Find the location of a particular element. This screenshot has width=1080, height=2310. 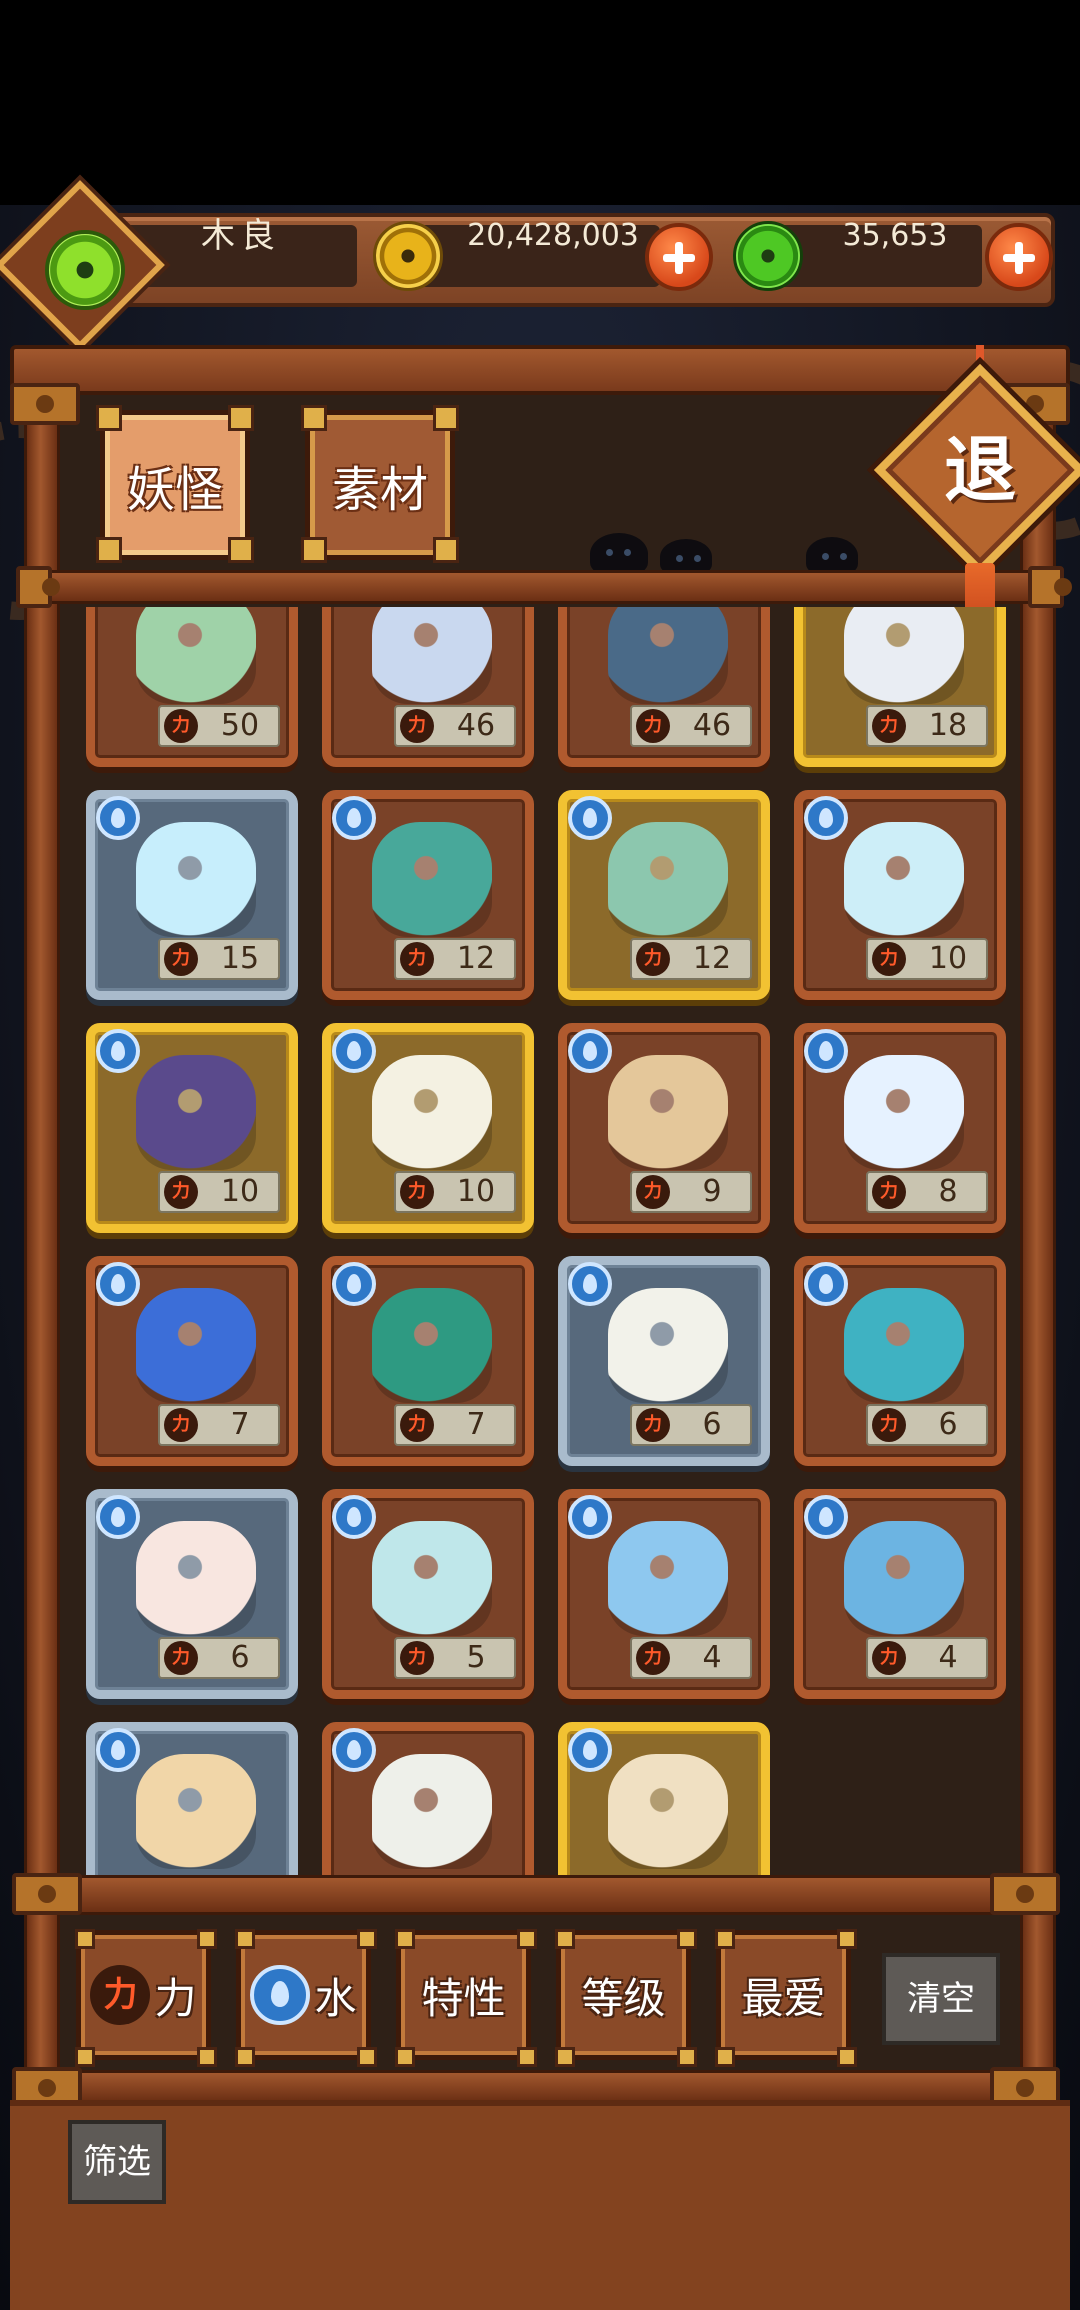

kettle-icon is located at coordinates (196, 1112).